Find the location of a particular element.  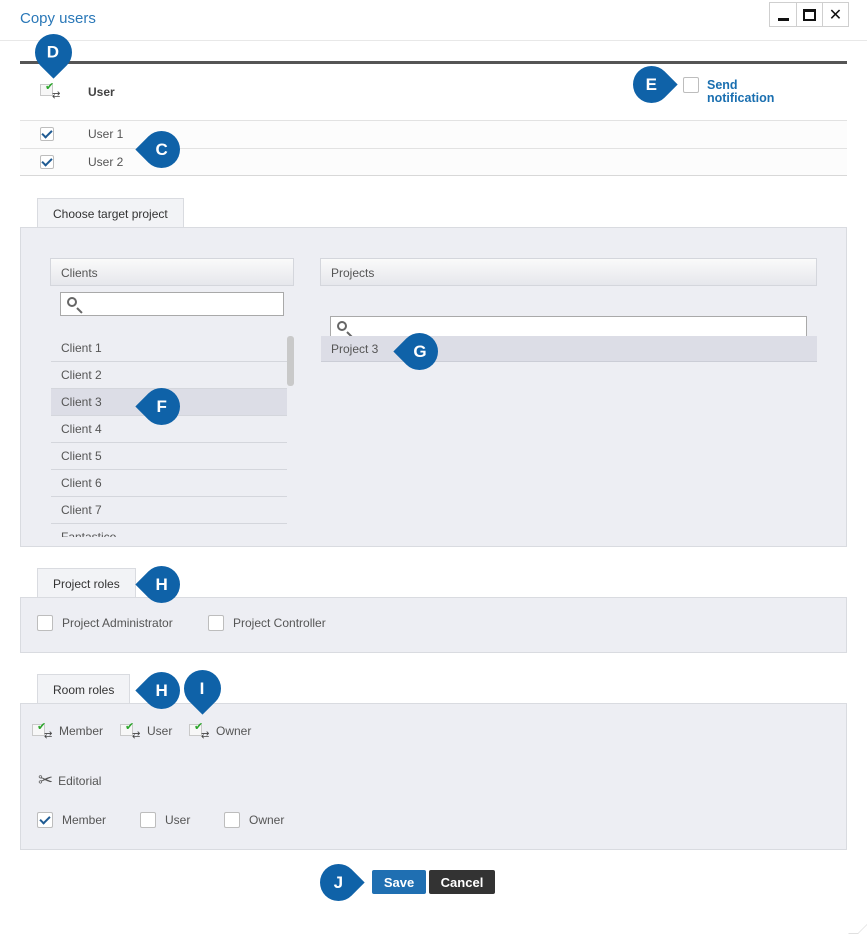

tab-project-roles: Project roles is located at coordinates (86, 583).